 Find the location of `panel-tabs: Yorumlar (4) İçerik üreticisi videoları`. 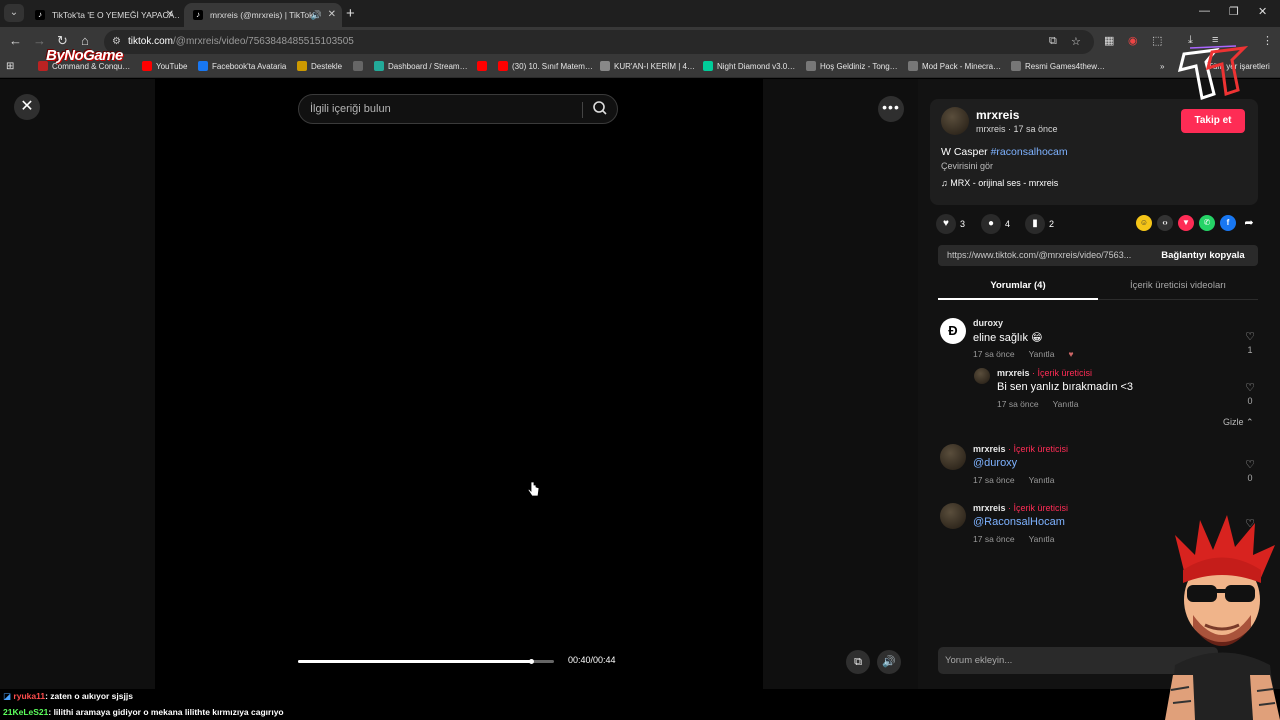

panel-tabs: Yorumlar (4) İçerik üreticisi videoları is located at coordinates (1098, 288).